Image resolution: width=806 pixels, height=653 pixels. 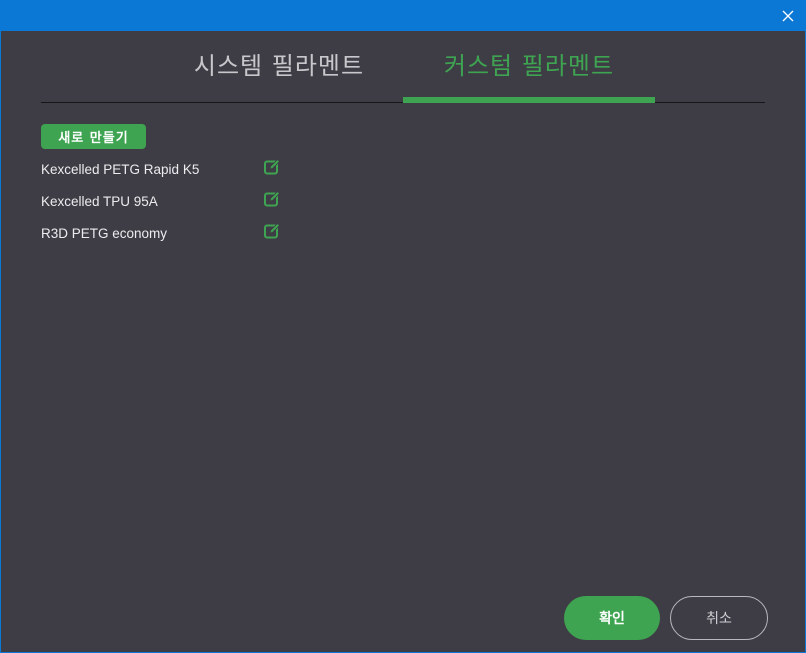 I want to click on cancel-button: 취소, so click(x=719, y=618).